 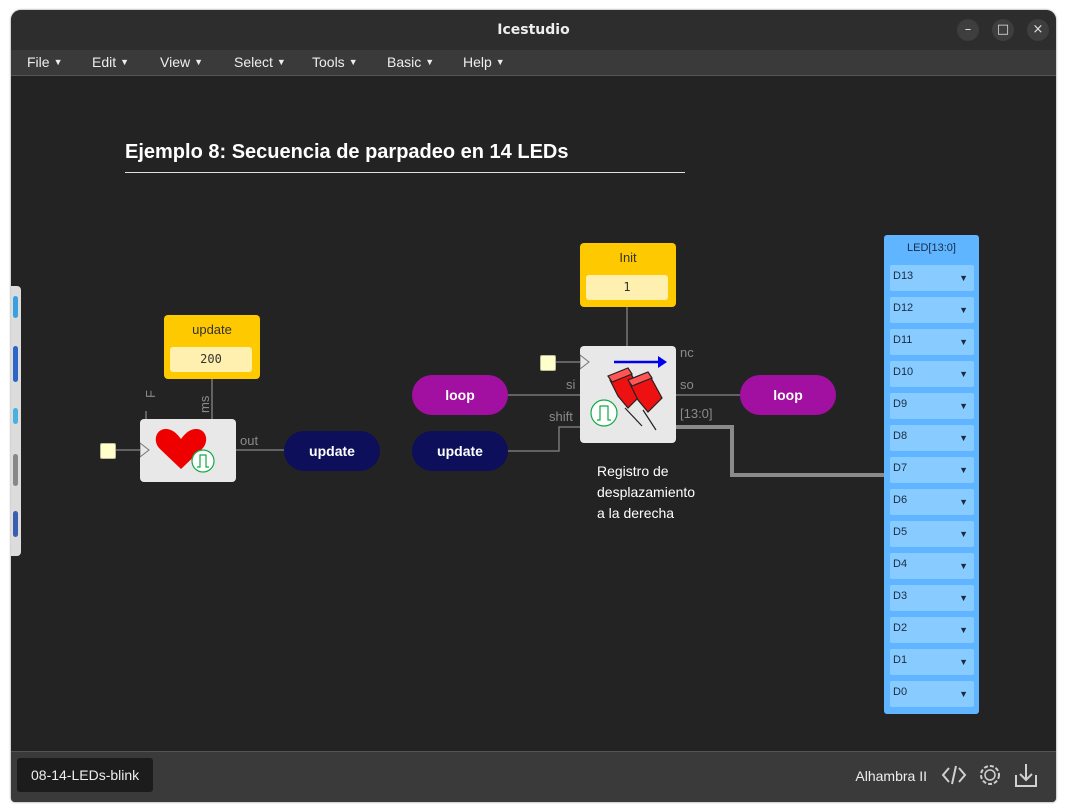 I want to click on wire-bus, so click(x=783, y=451).